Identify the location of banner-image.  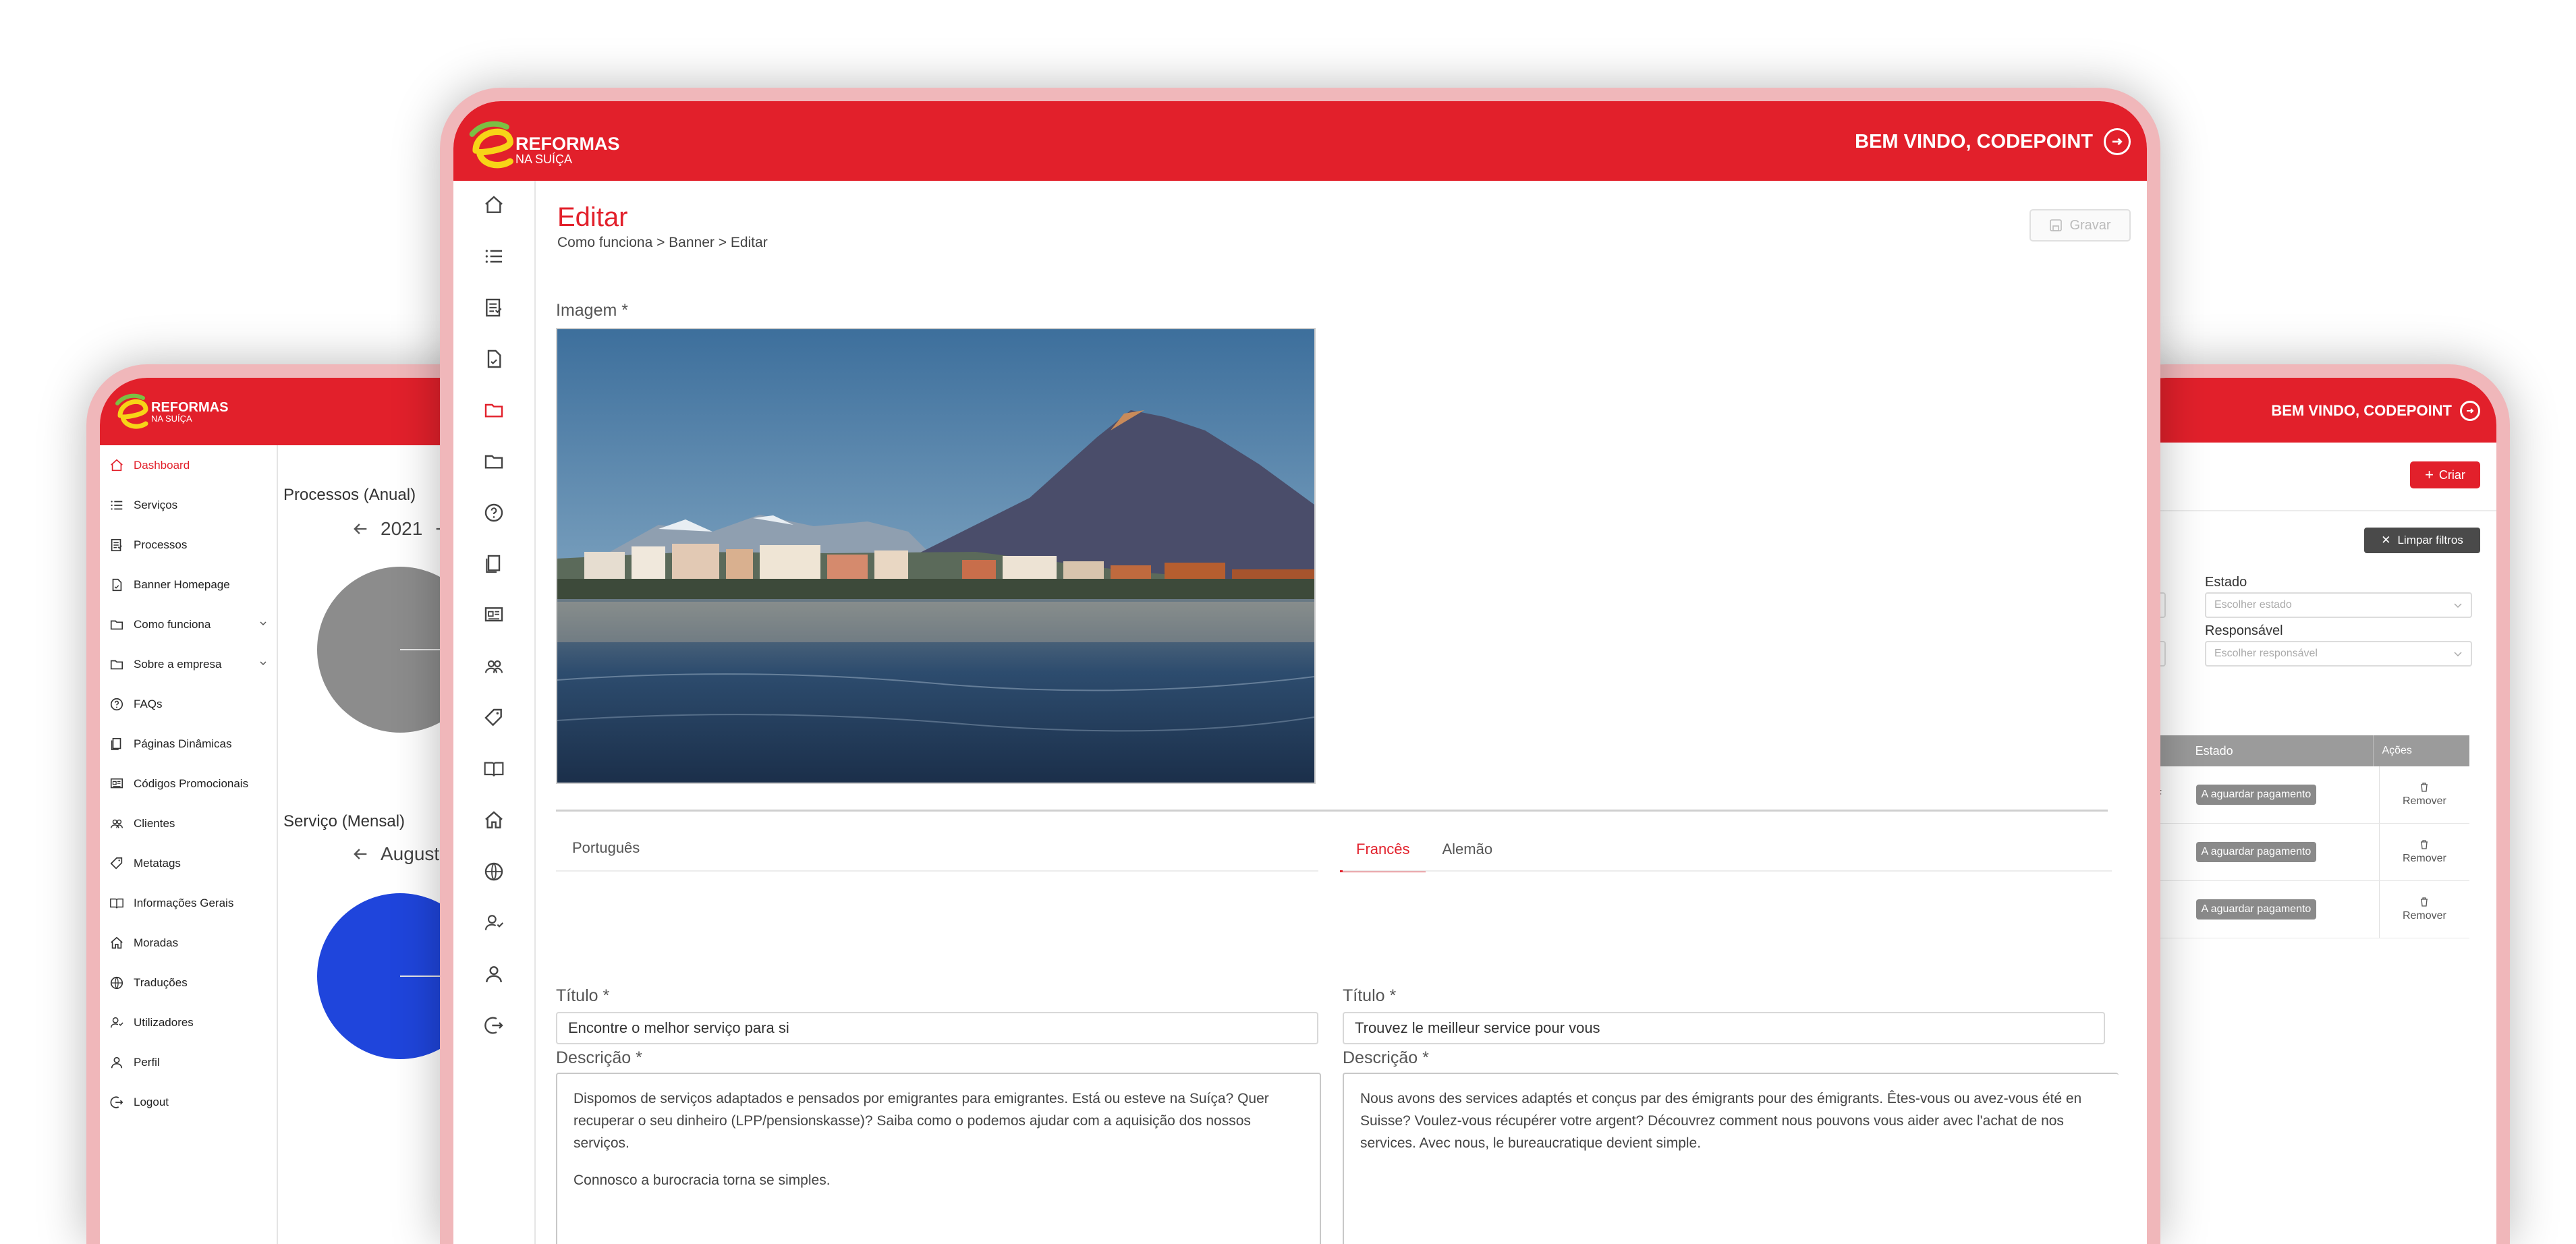
(936, 556).